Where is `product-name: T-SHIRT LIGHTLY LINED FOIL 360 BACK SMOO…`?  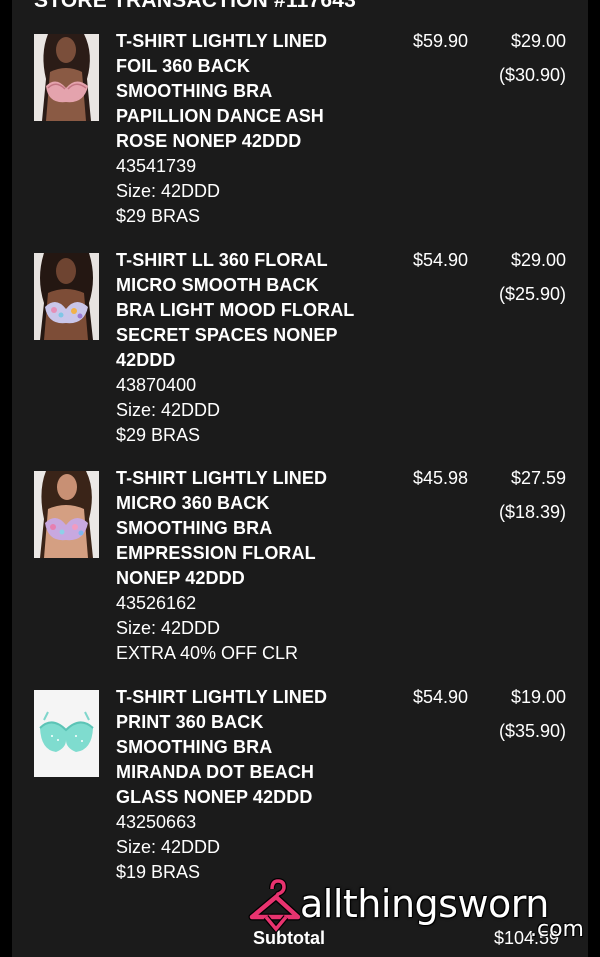
product-name: T-SHIRT LIGHTLY LINED FOIL 360 BACK SMOO… is located at coordinates (251, 91).